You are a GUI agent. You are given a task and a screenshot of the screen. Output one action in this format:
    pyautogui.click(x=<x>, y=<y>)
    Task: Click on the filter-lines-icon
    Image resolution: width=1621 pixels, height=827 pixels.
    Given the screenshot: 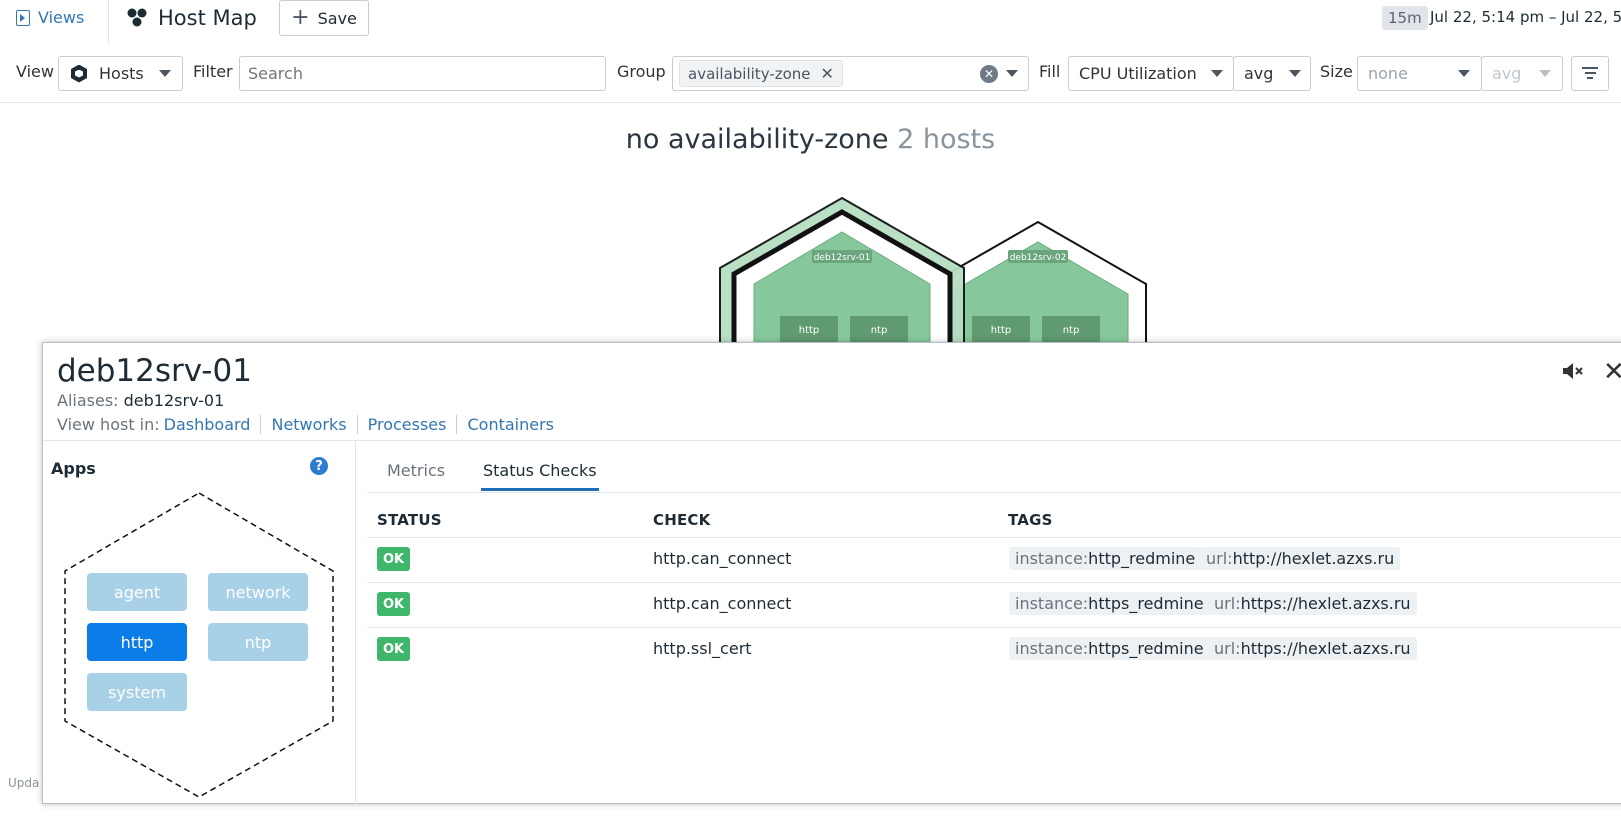 What is the action you would take?
    pyautogui.click(x=1590, y=74)
    